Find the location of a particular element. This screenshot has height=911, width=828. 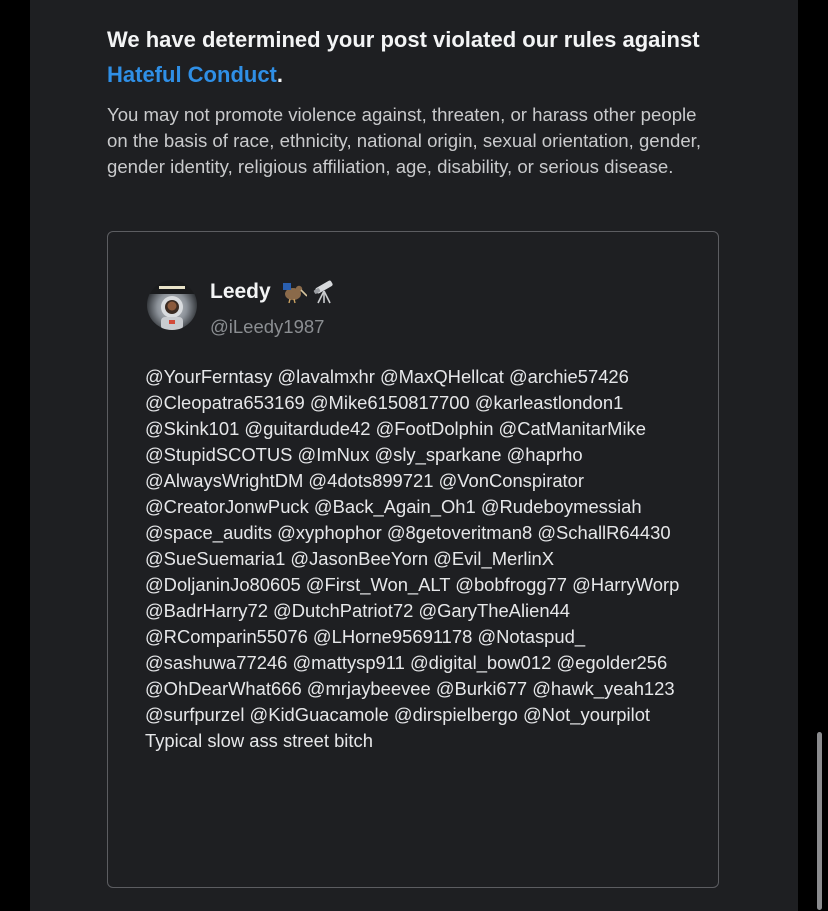

hateful-conduct-link: Hateful Conduct is located at coordinates (192, 74).